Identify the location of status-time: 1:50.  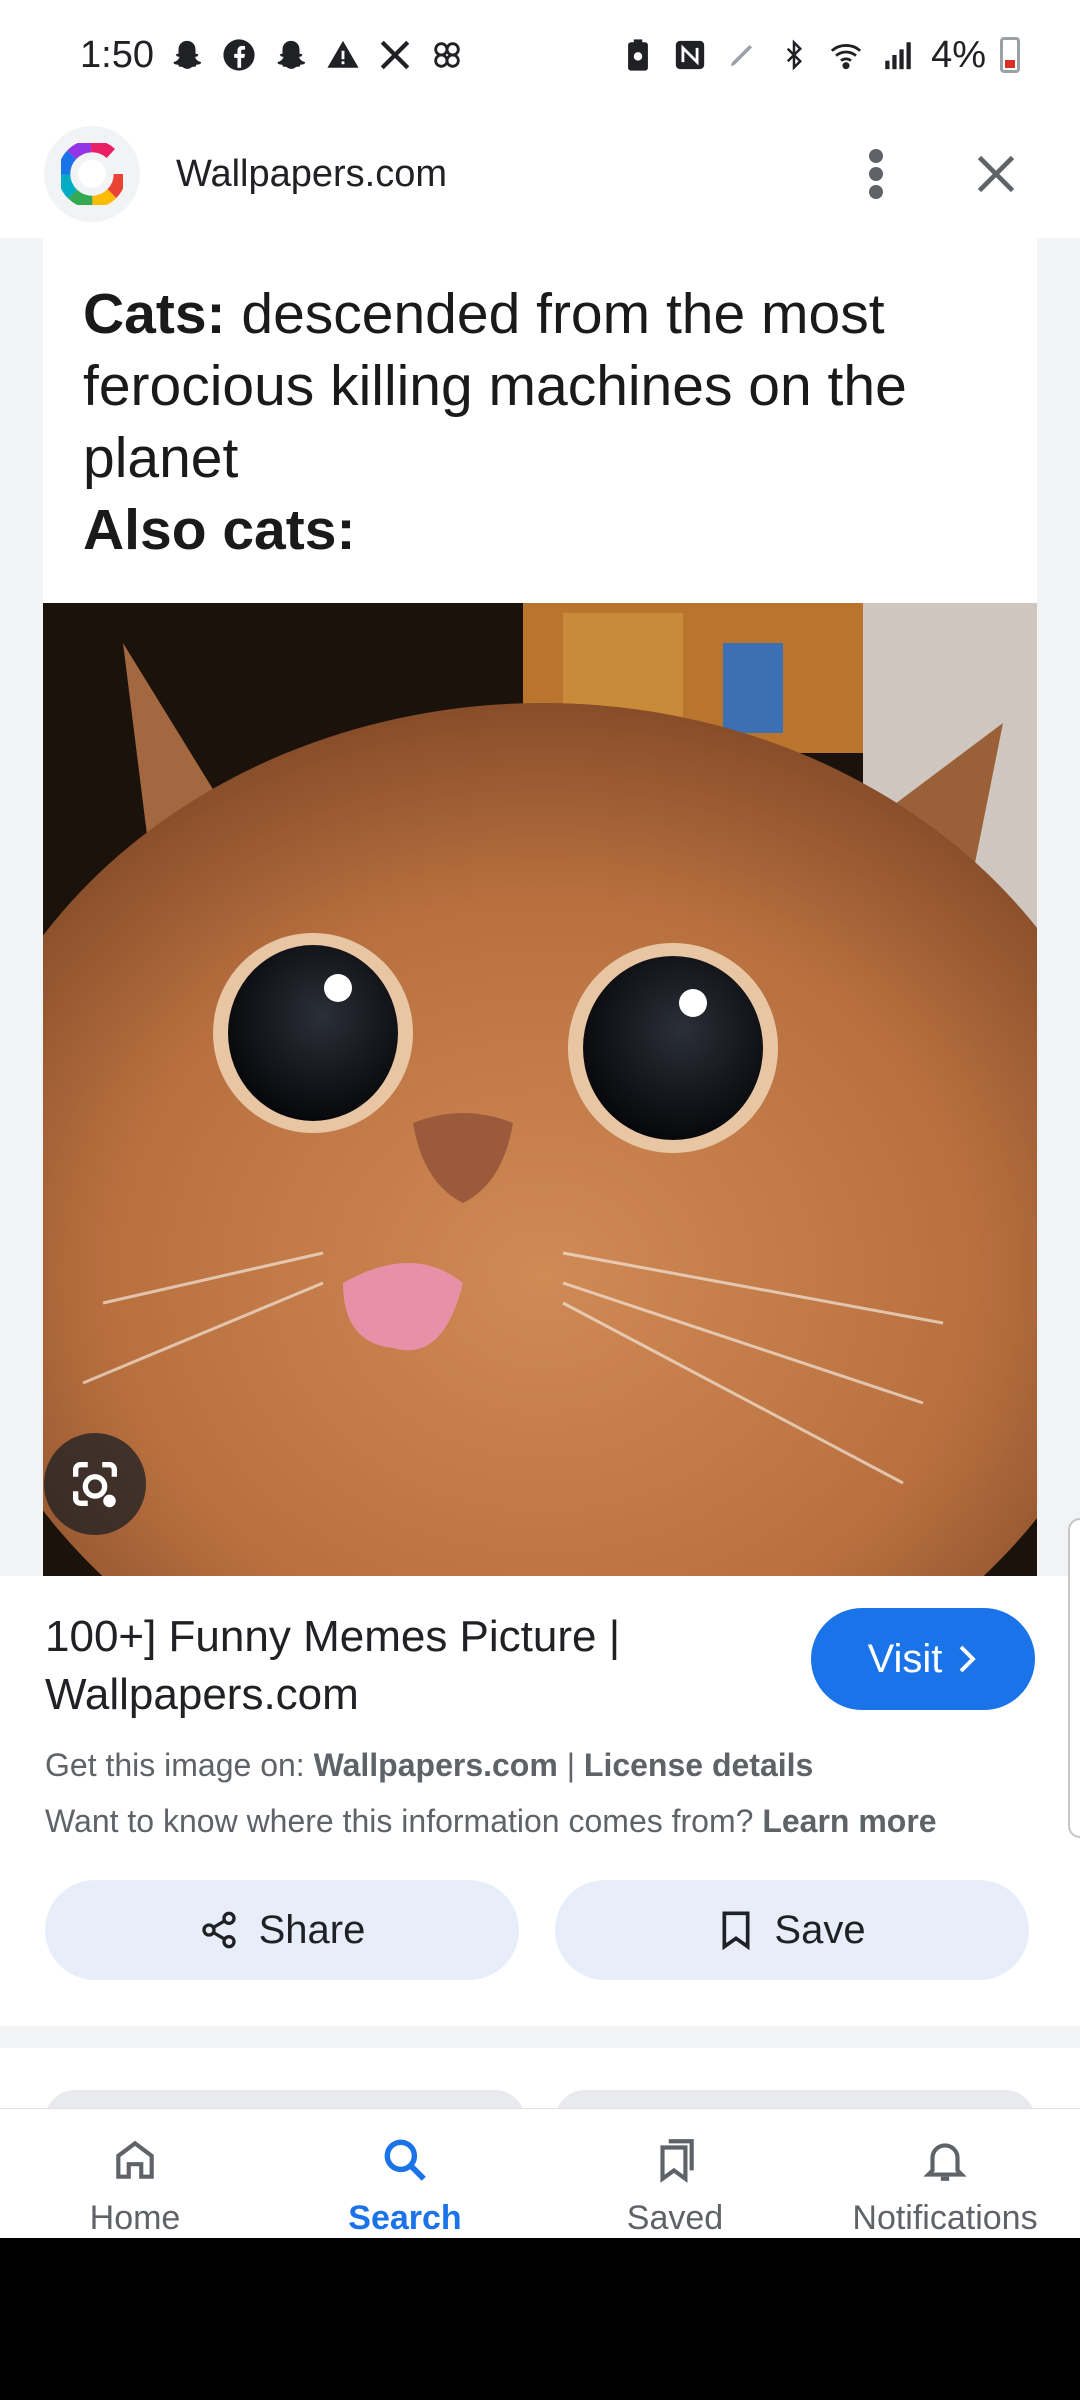
(117, 54).